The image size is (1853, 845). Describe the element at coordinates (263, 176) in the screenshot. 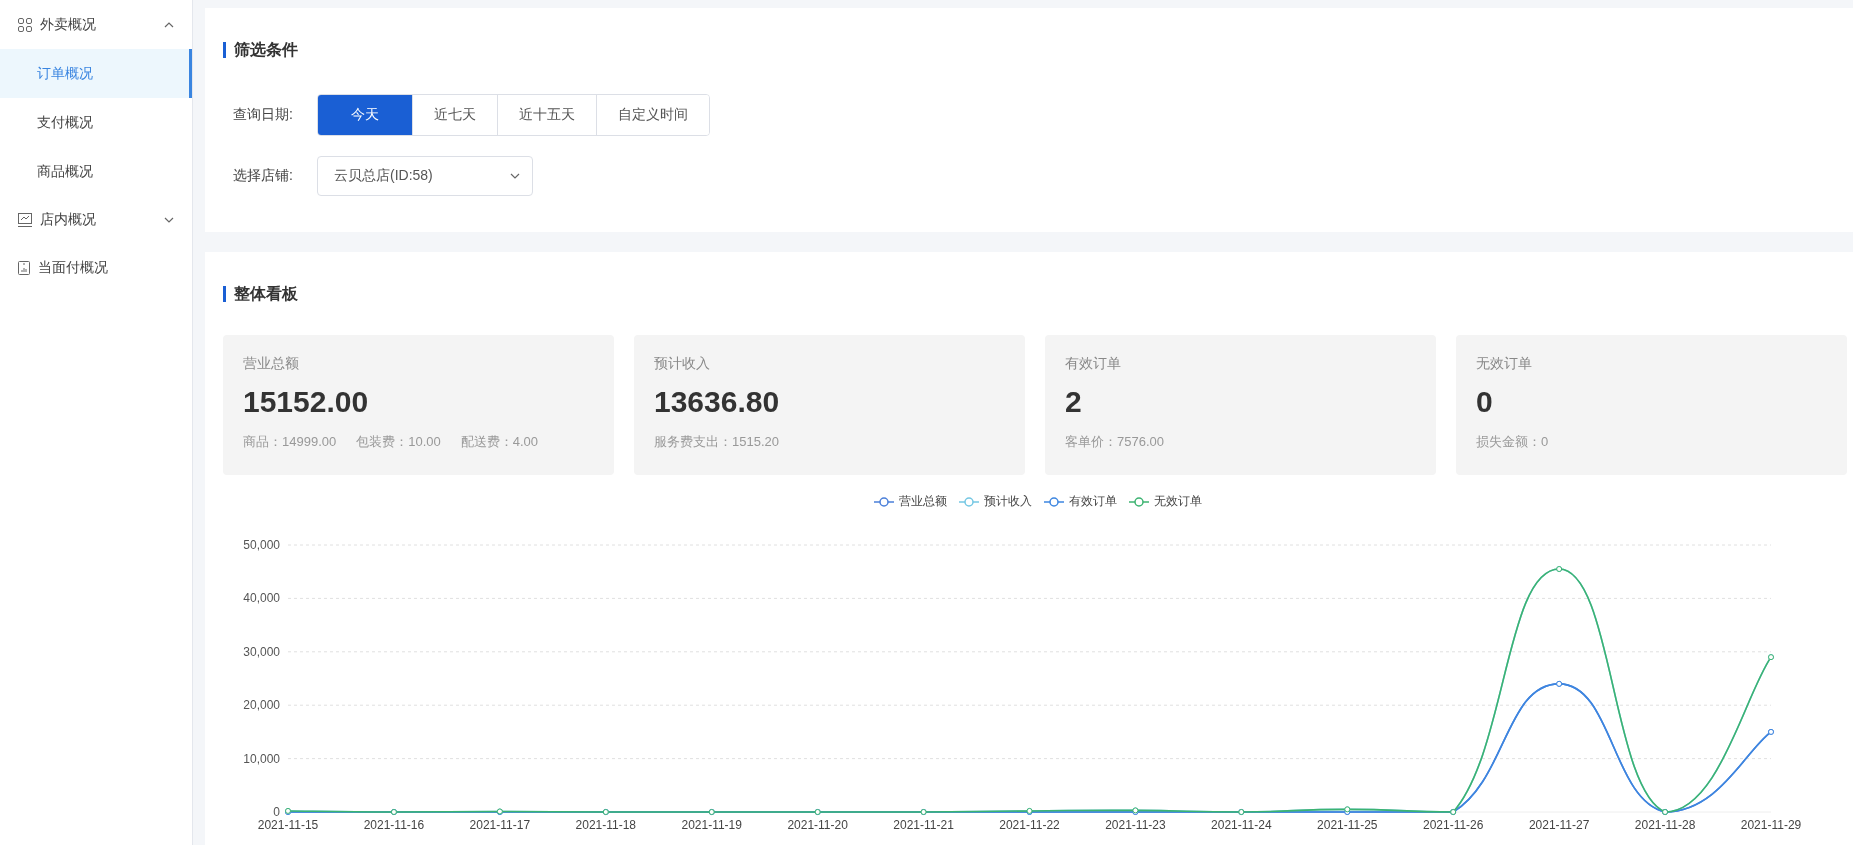

I see `field-label: 选择店铺:` at that location.